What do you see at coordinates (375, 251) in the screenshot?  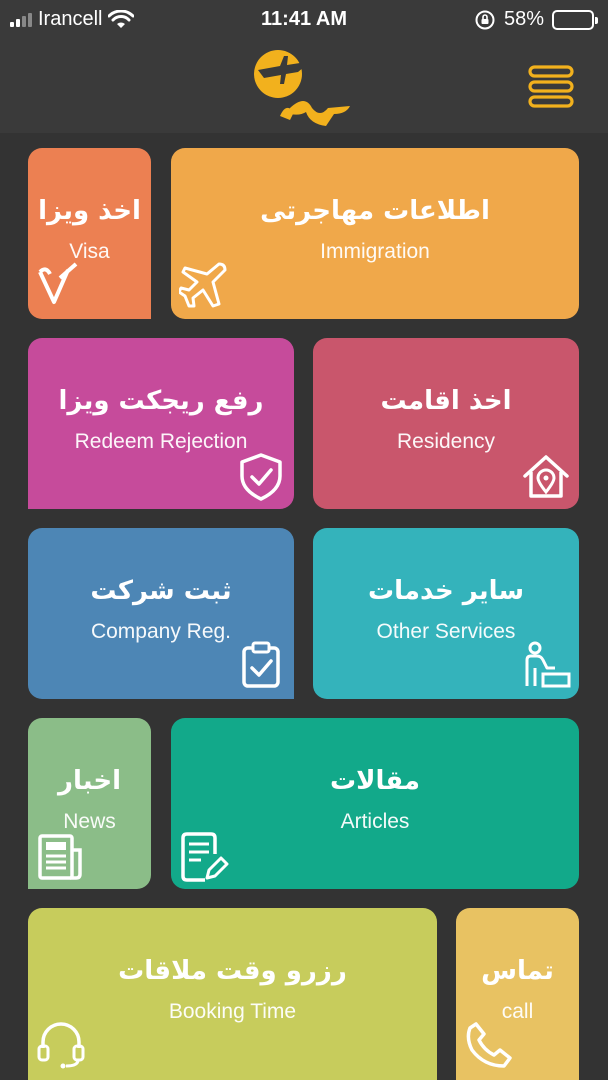 I see `tile-immigration-title-en: Immigration` at bounding box center [375, 251].